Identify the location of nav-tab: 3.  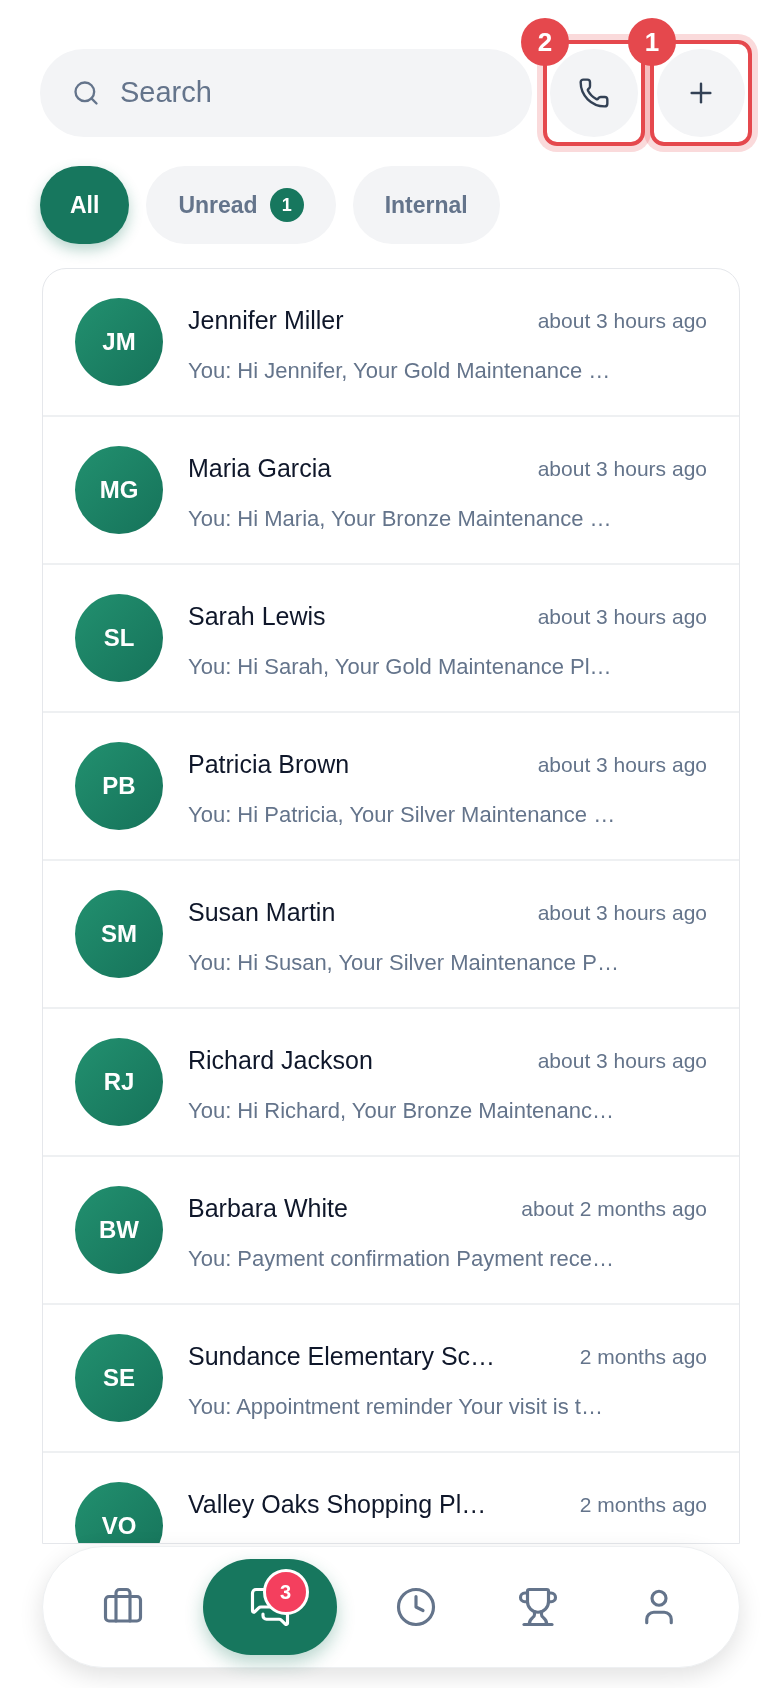
(269, 1607).